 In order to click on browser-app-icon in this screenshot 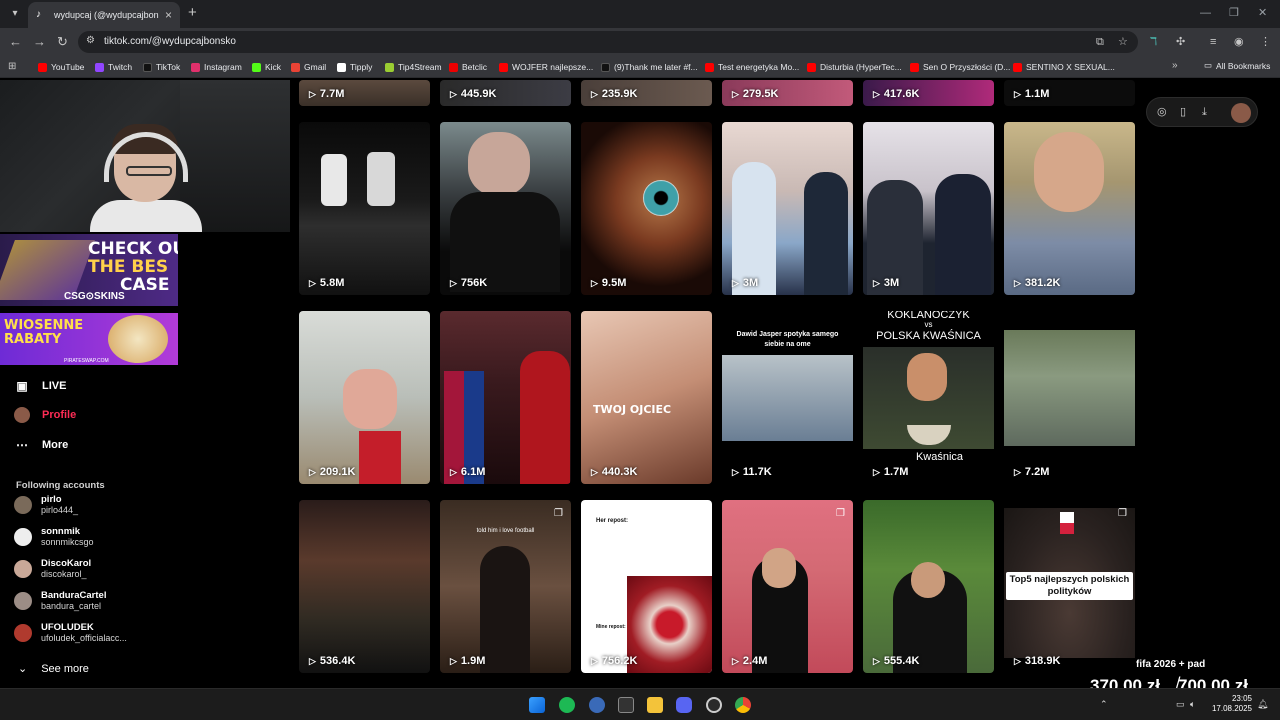, I will do `click(597, 705)`.